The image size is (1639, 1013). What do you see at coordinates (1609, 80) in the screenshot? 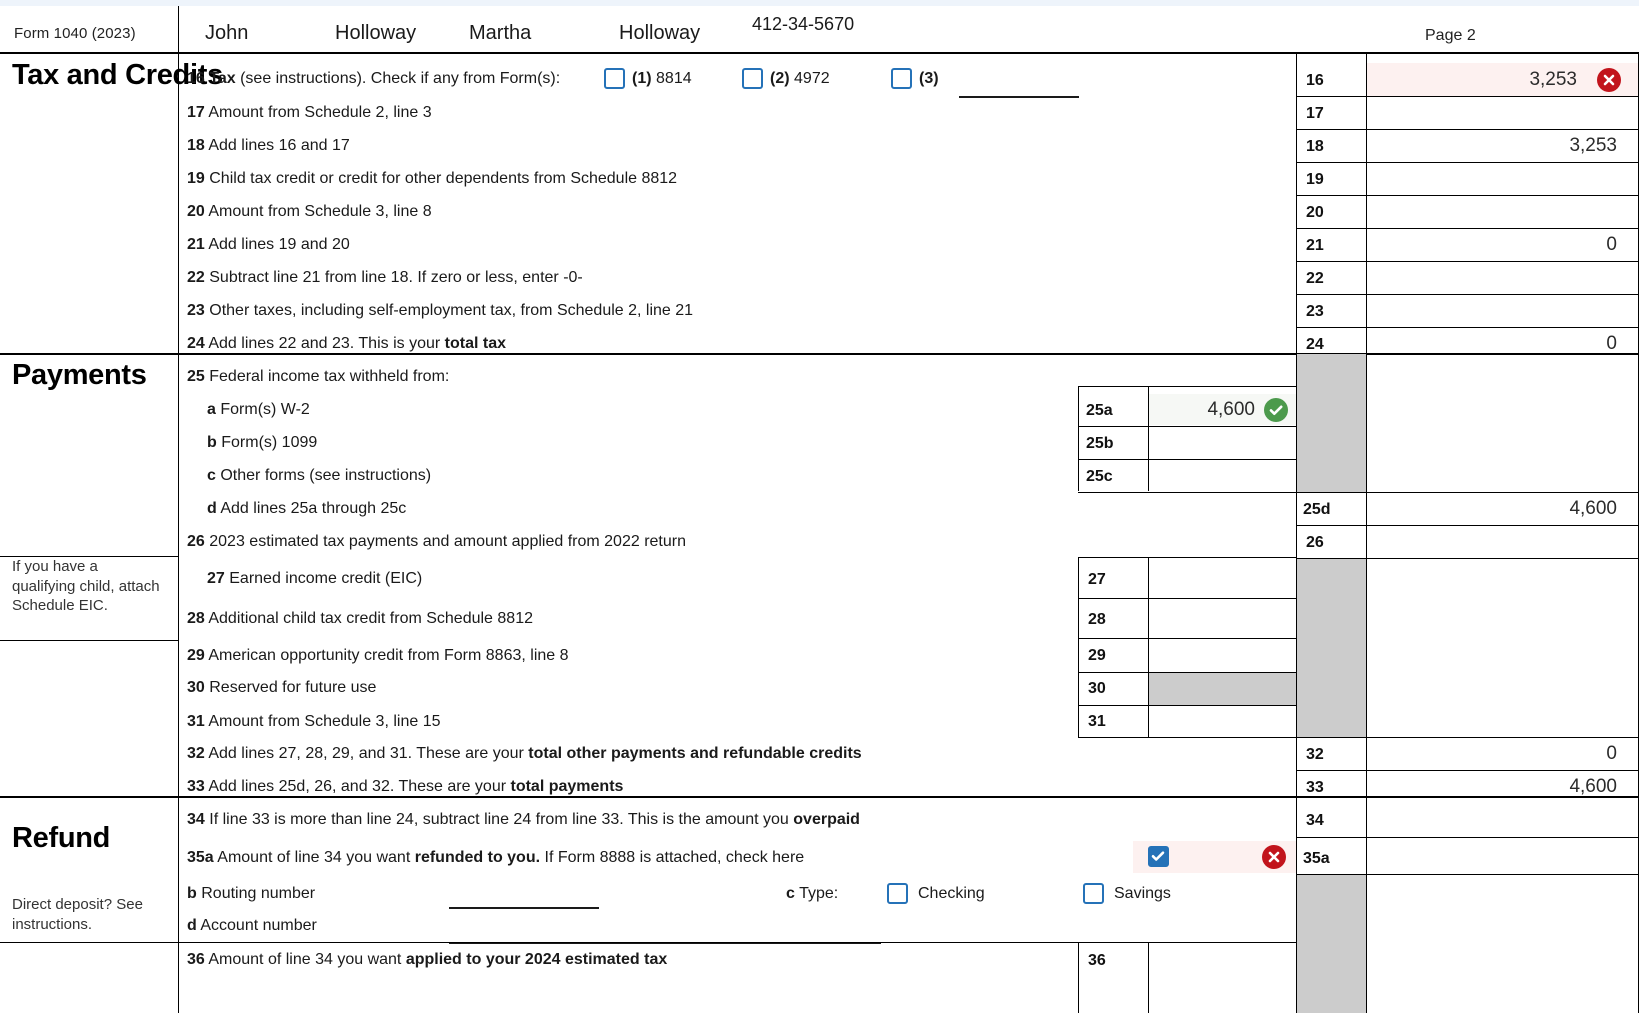
I see `line-16-error-icon` at bounding box center [1609, 80].